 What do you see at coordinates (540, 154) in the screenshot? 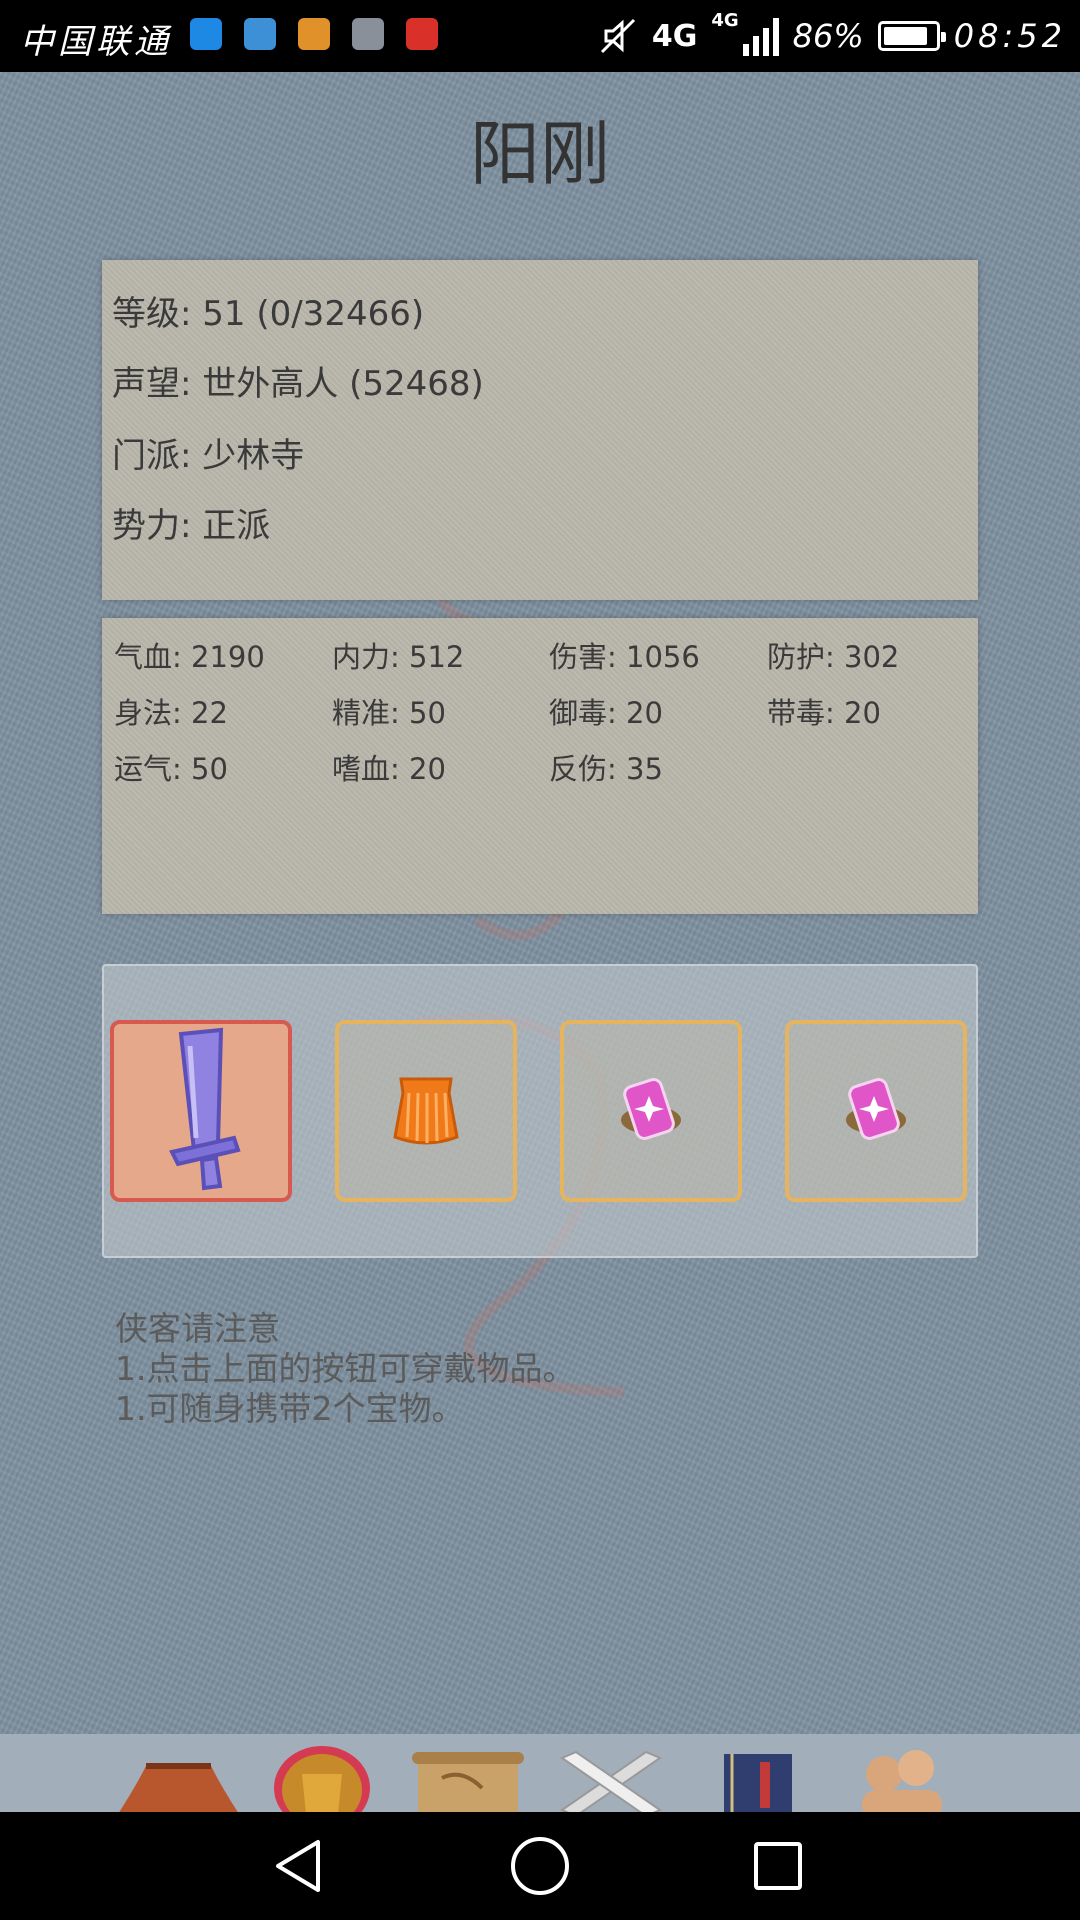
I see `character-name: 阳刚` at bounding box center [540, 154].